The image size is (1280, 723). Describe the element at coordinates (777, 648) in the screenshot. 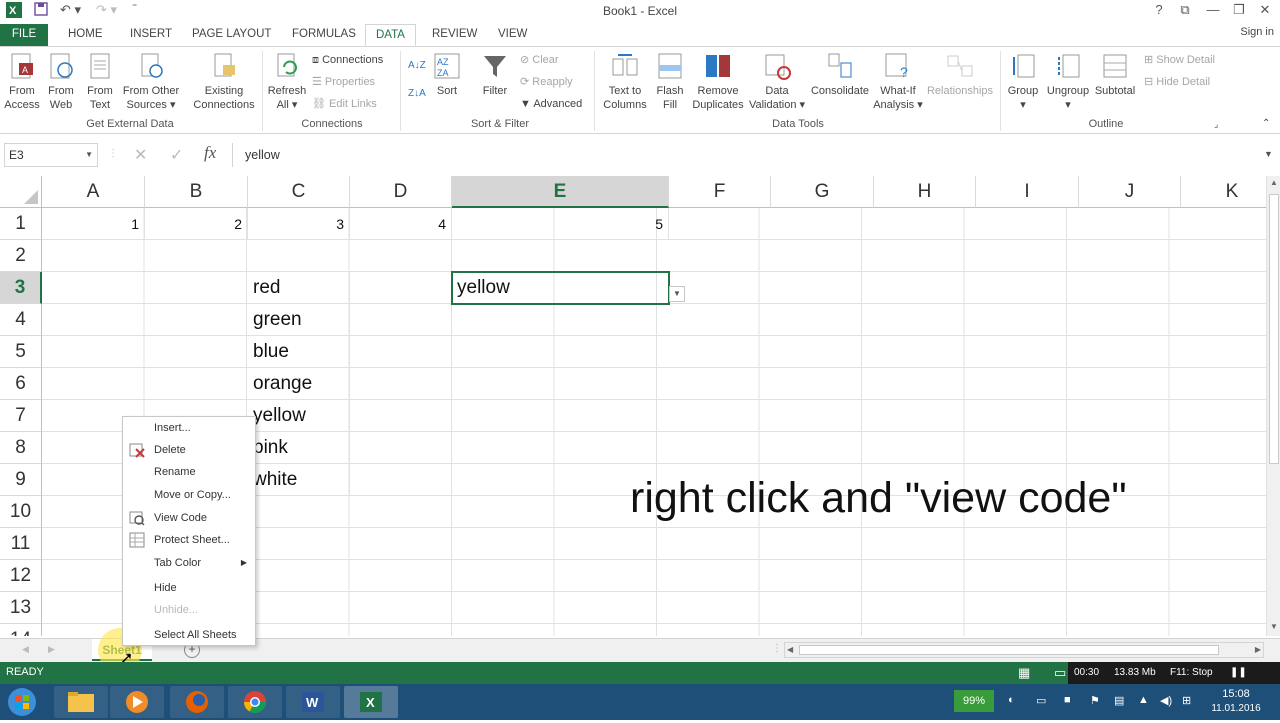

I see `split-handle-icon: ⋮` at that location.